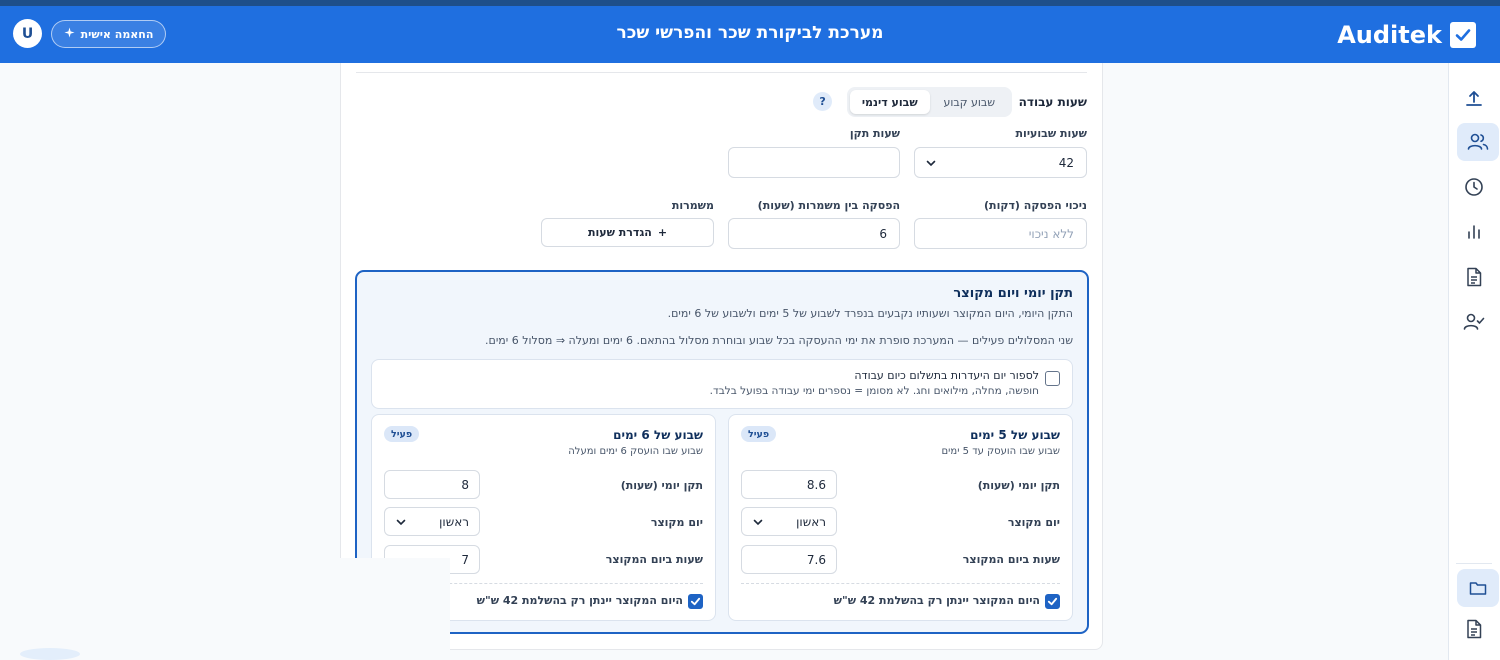  I want to click on week-6-short-hours-label: שעות ביום המקוצר, so click(654, 559).